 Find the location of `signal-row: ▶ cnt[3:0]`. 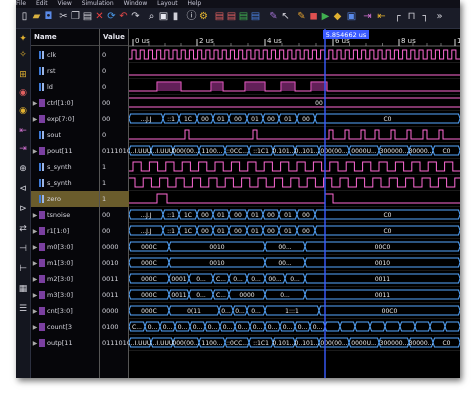

signal-row: ▶ cnt[3:0] is located at coordinates (65, 311).